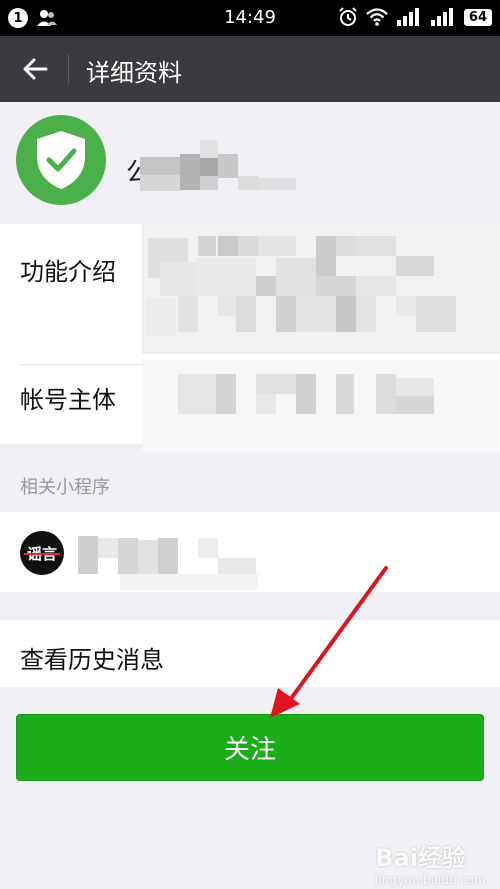 This screenshot has height=889, width=500. What do you see at coordinates (477, 17) in the screenshot?
I see `battery-indicator: 64` at bounding box center [477, 17].